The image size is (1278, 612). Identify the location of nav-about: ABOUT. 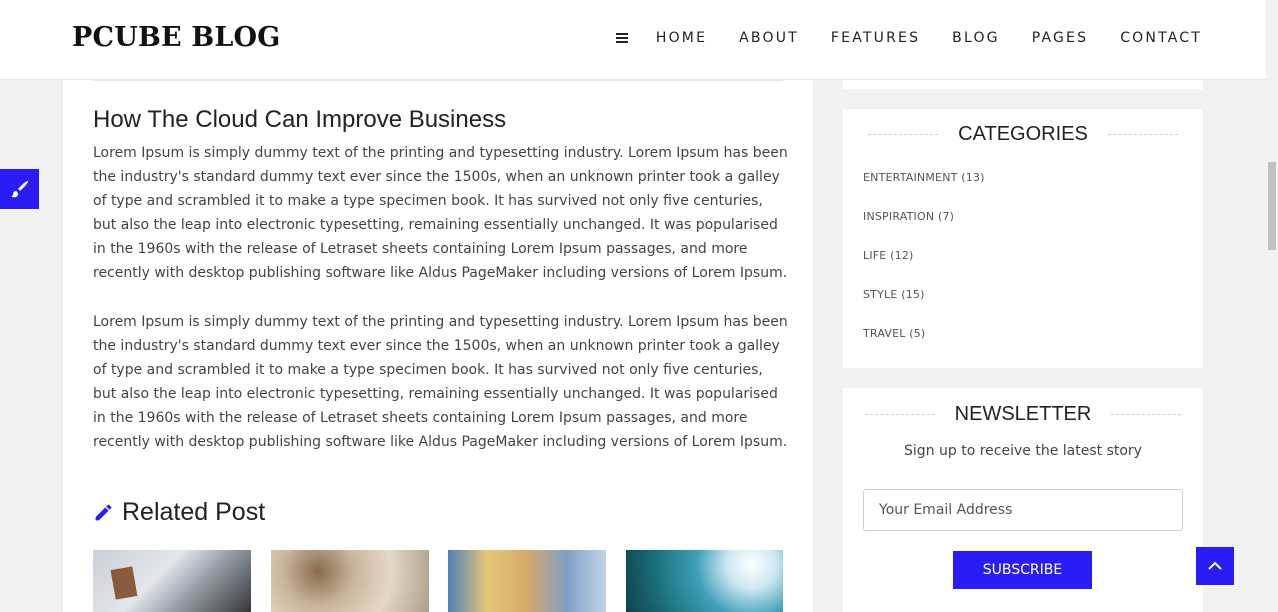
(769, 38).